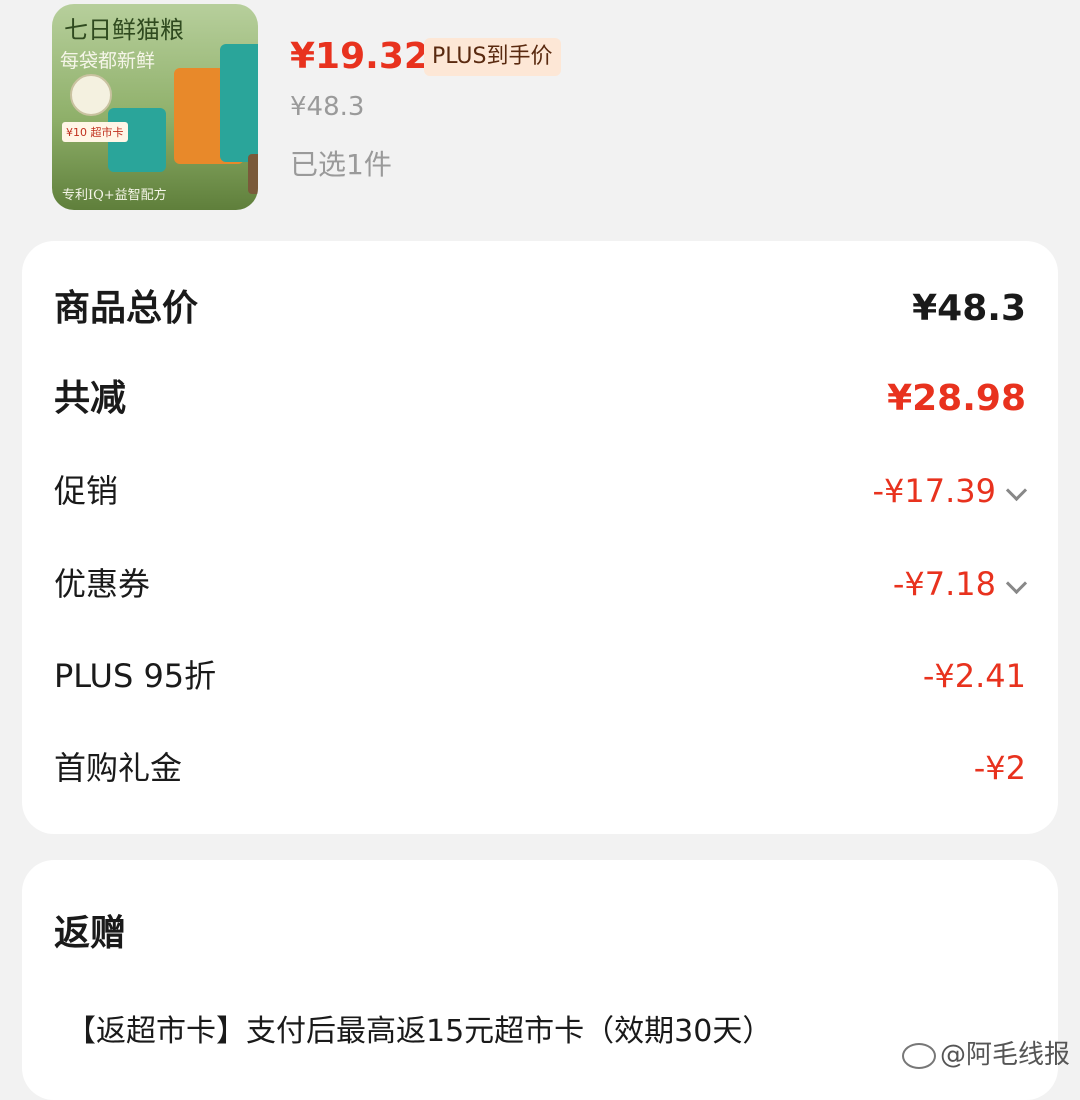 The image size is (1080, 1100). What do you see at coordinates (934, 491) in the screenshot?
I see `promotion-value: -¥17.39` at bounding box center [934, 491].